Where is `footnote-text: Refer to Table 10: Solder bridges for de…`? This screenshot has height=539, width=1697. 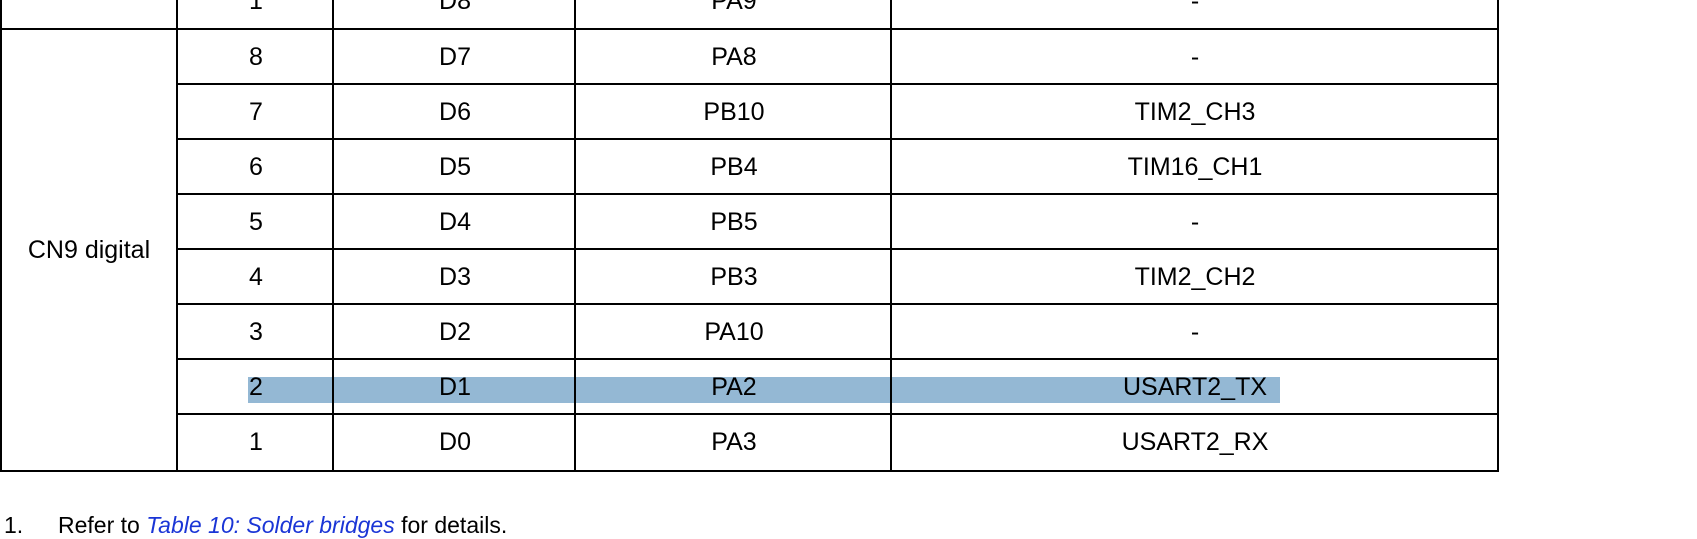
footnote-text: Refer to Table 10: Solder bridges for de… is located at coordinates (282, 525).